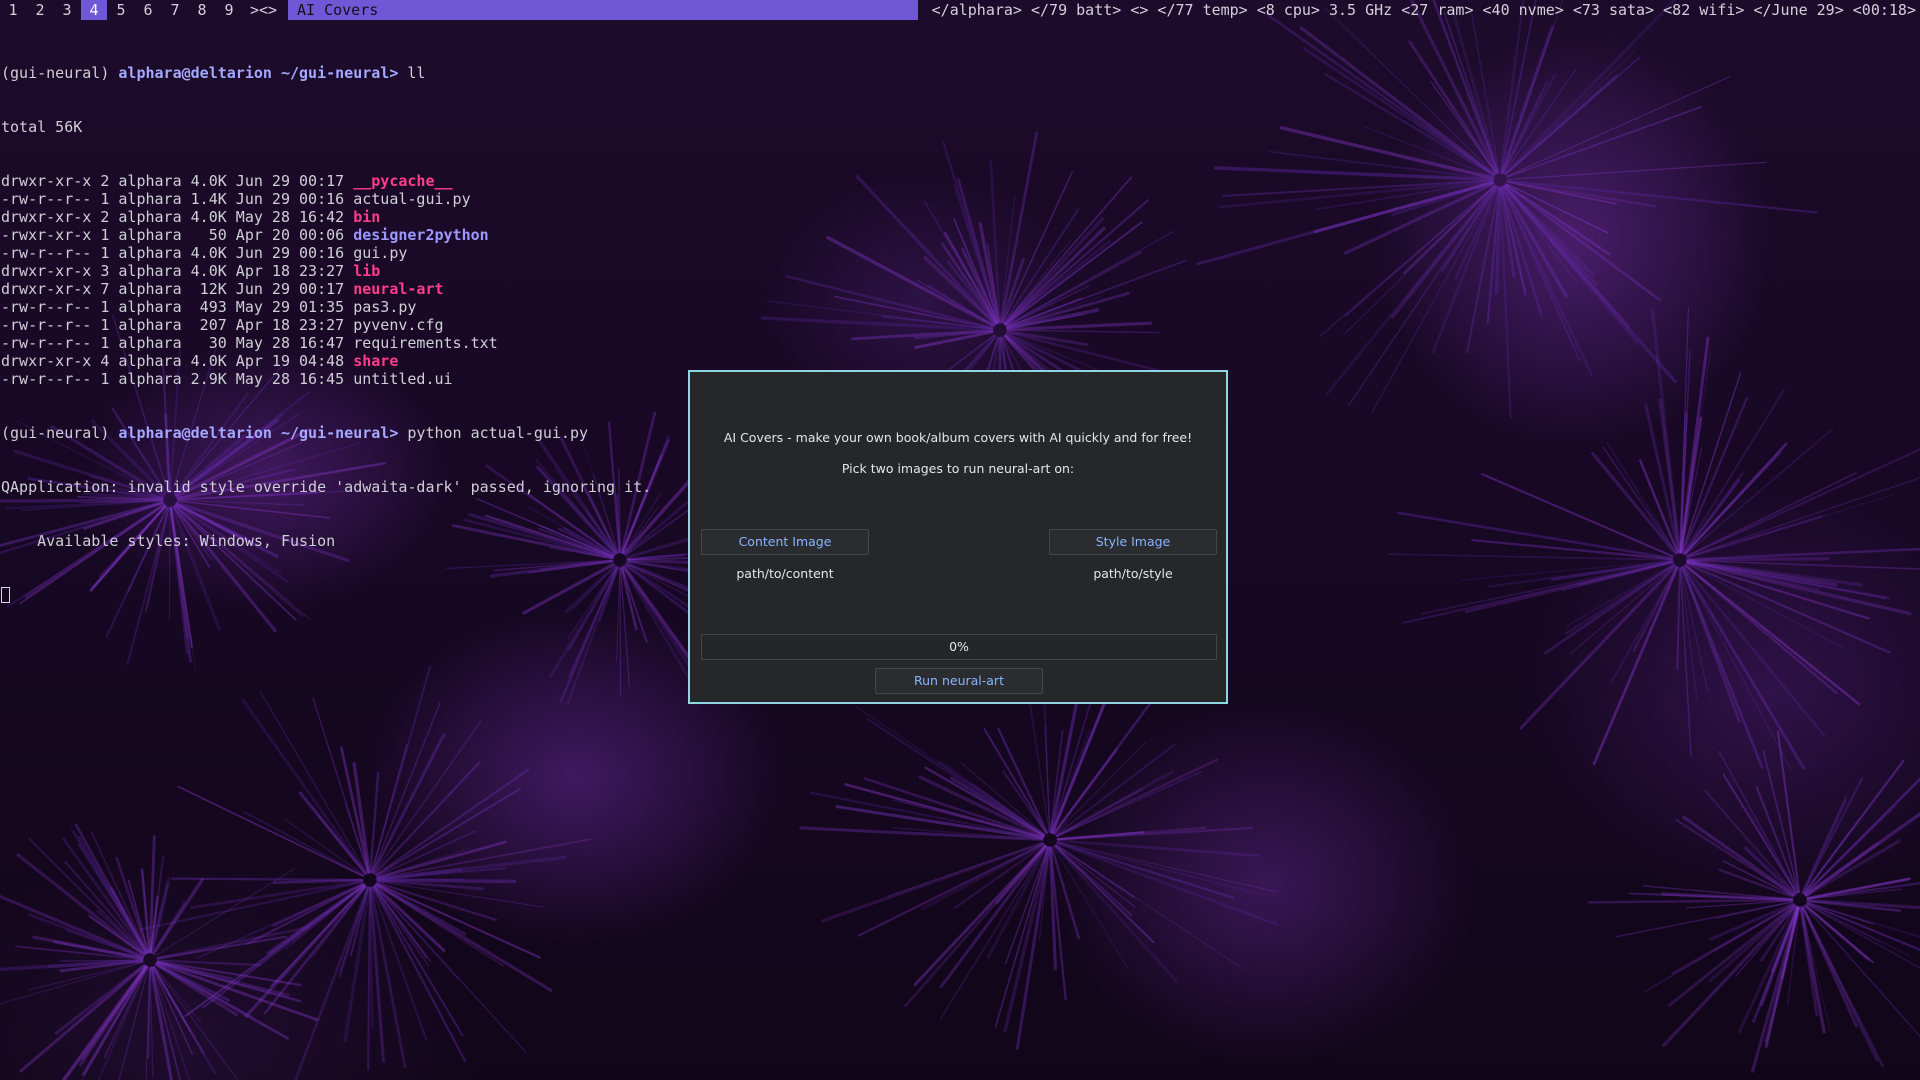  Describe the element at coordinates (177, 379) in the screenshot. I see `file-meta: -rw-r--r-- 1 alphara 2.9K May 28 16:45` at that location.